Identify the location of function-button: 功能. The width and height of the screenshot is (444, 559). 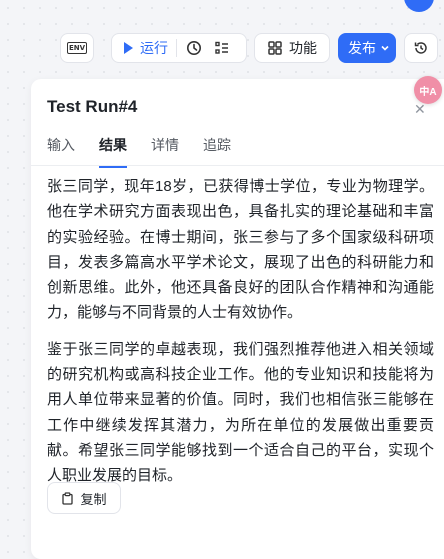
(292, 48).